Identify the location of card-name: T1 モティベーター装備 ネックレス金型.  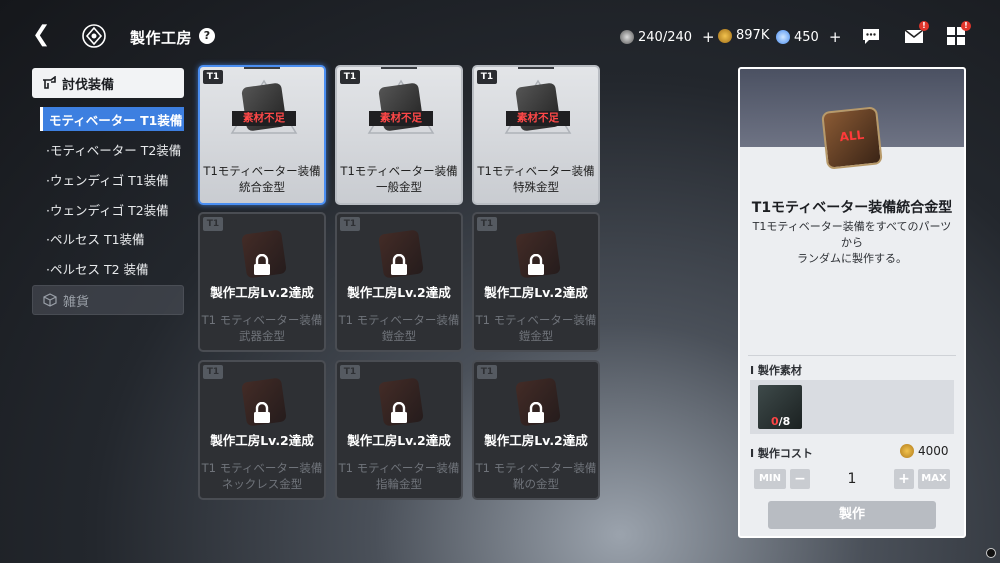
(262, 476).